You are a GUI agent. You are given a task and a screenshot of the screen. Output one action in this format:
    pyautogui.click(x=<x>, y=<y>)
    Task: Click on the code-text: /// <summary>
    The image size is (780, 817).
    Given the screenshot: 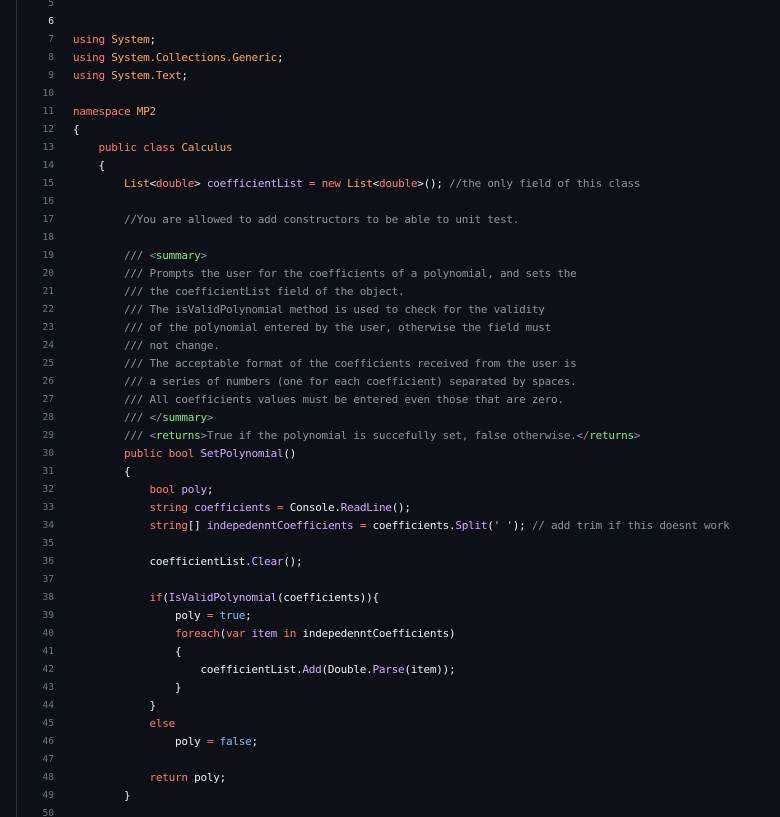 What is the action you would take?
    pyautogui.click(x=130, y=256)
    